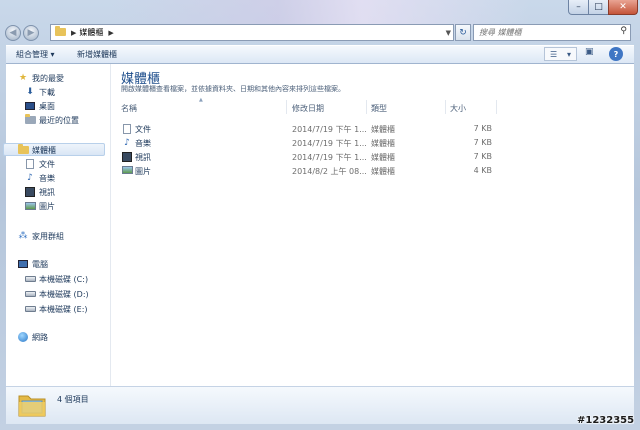 Image resolution: width=640 pixels, height=430 pixels. What do you see at coordinates (30, 92) in the screenshot?
I see `downloads-folder-icon: ⬇` at bounding box center [30, 92].